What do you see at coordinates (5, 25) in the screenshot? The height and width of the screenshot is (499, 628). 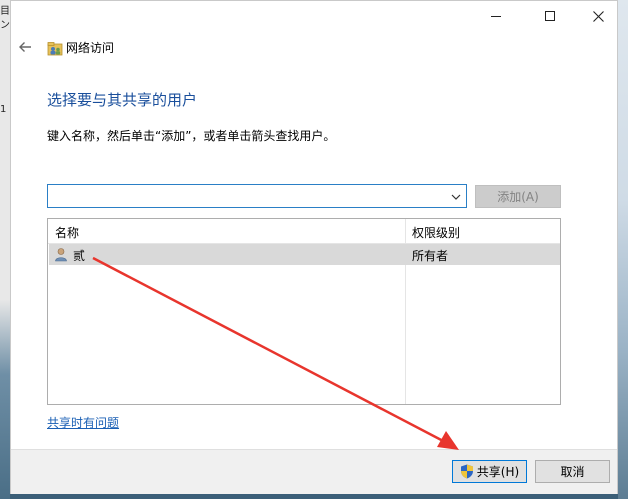 I see `desktop-fragment-text: ン` at bounding box center [5, 25].